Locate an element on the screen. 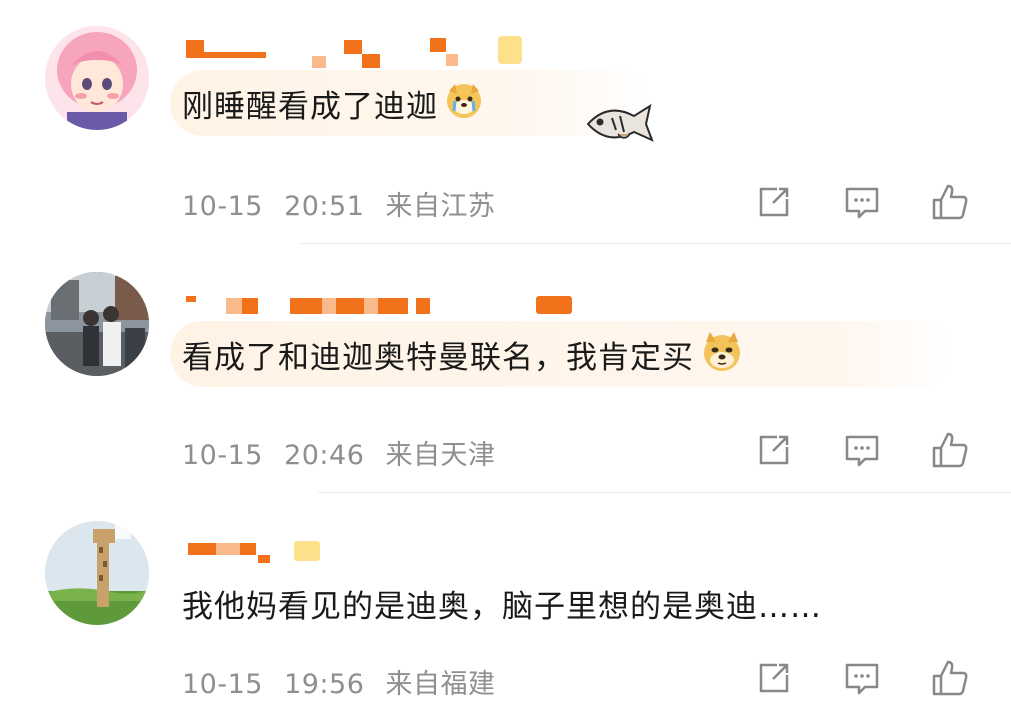  comment-text: 刚睡醒看成了迪迦 is located at coordinates (310, 106).